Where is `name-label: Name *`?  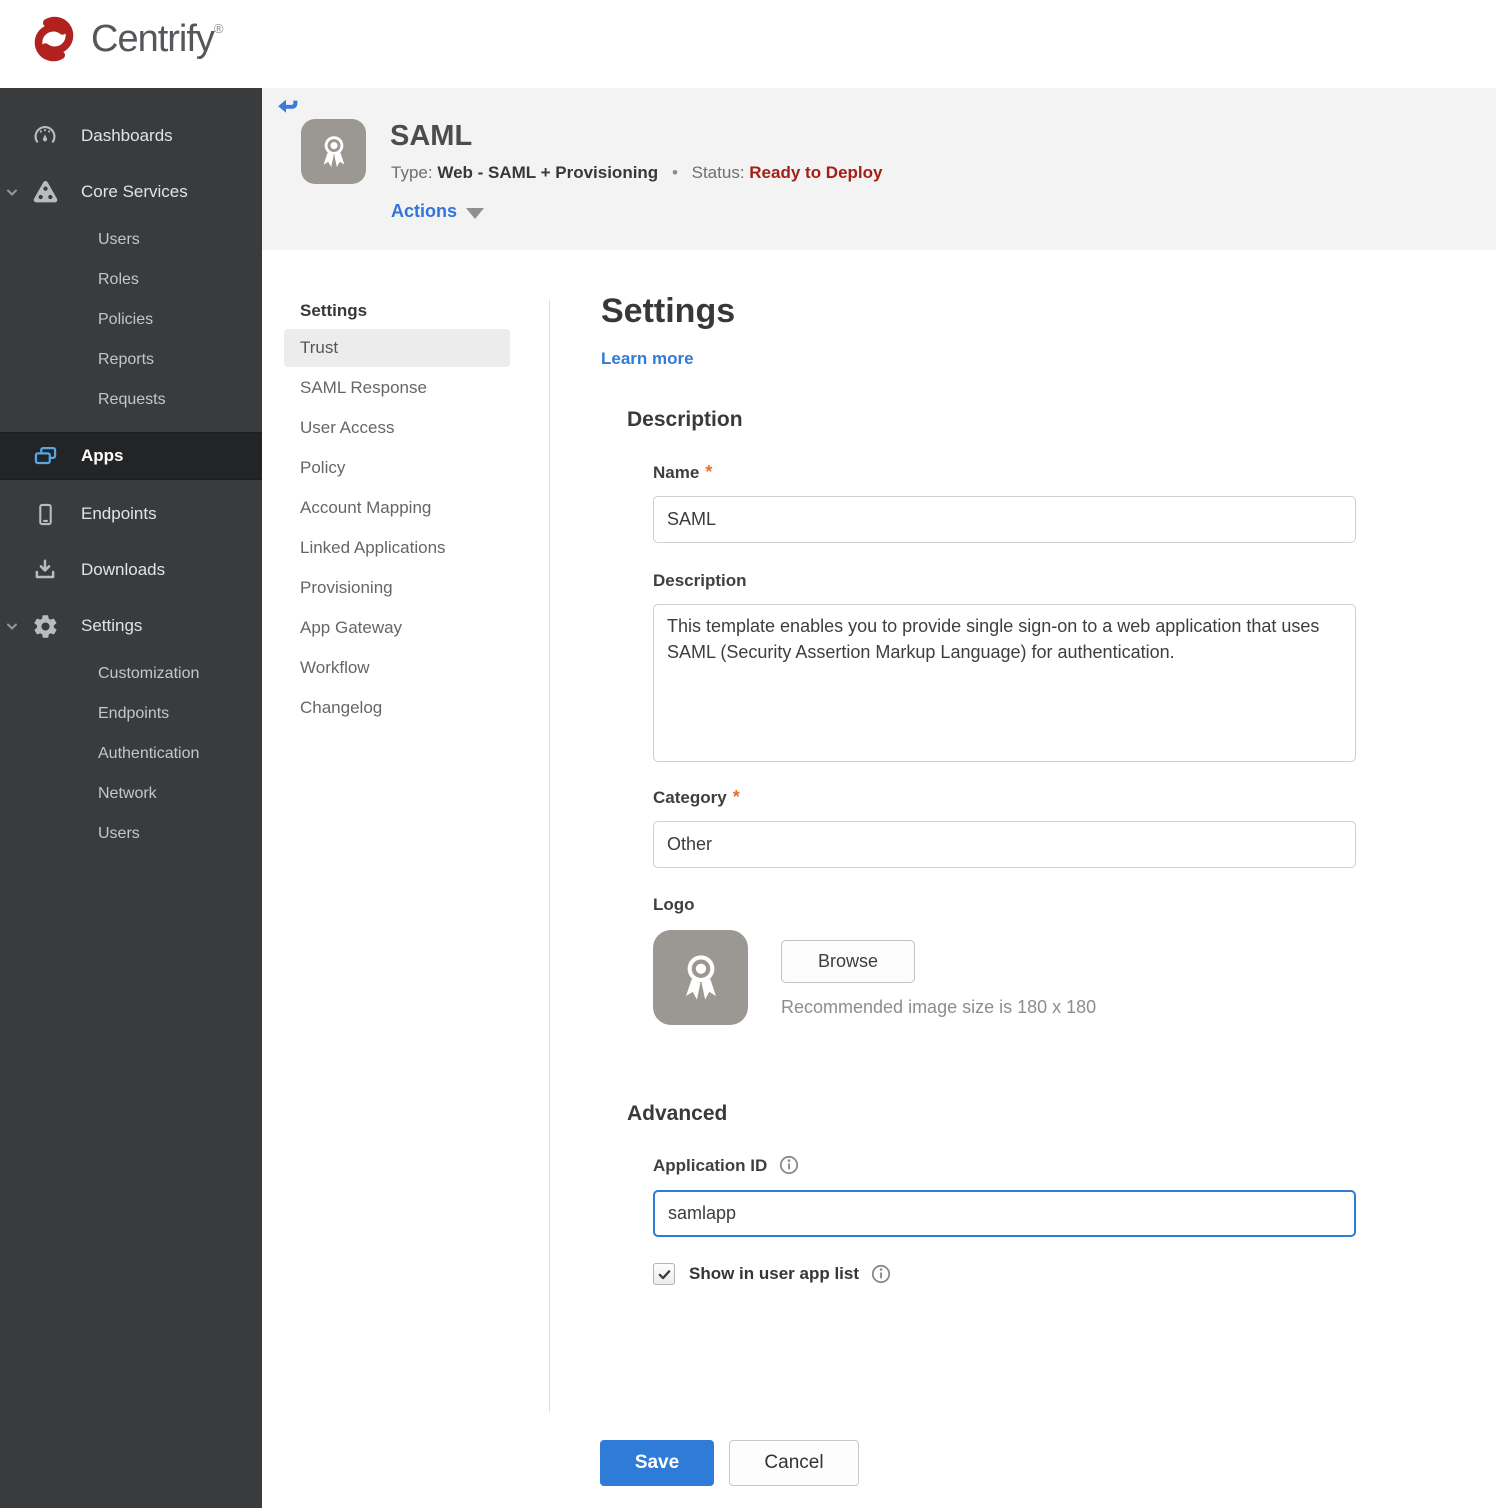 name-label: Name * is located at coordinates (683, 472).